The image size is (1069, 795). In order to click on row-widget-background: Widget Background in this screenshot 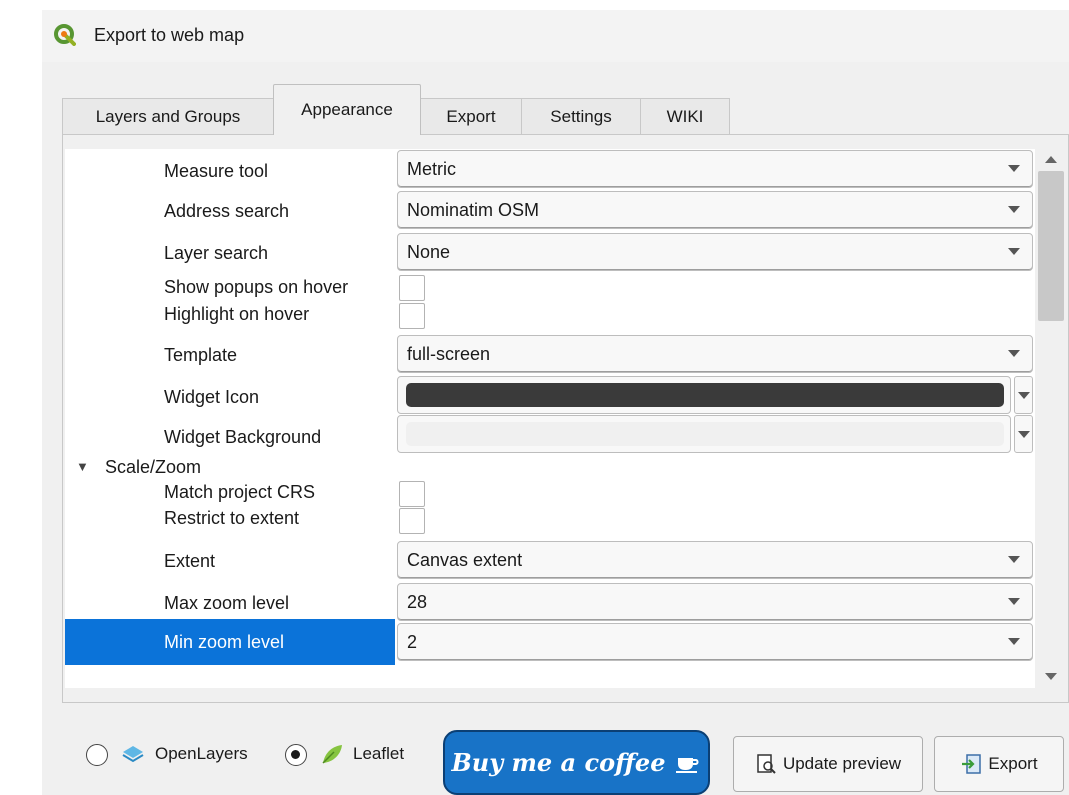, I will do `click(550, 435)`.